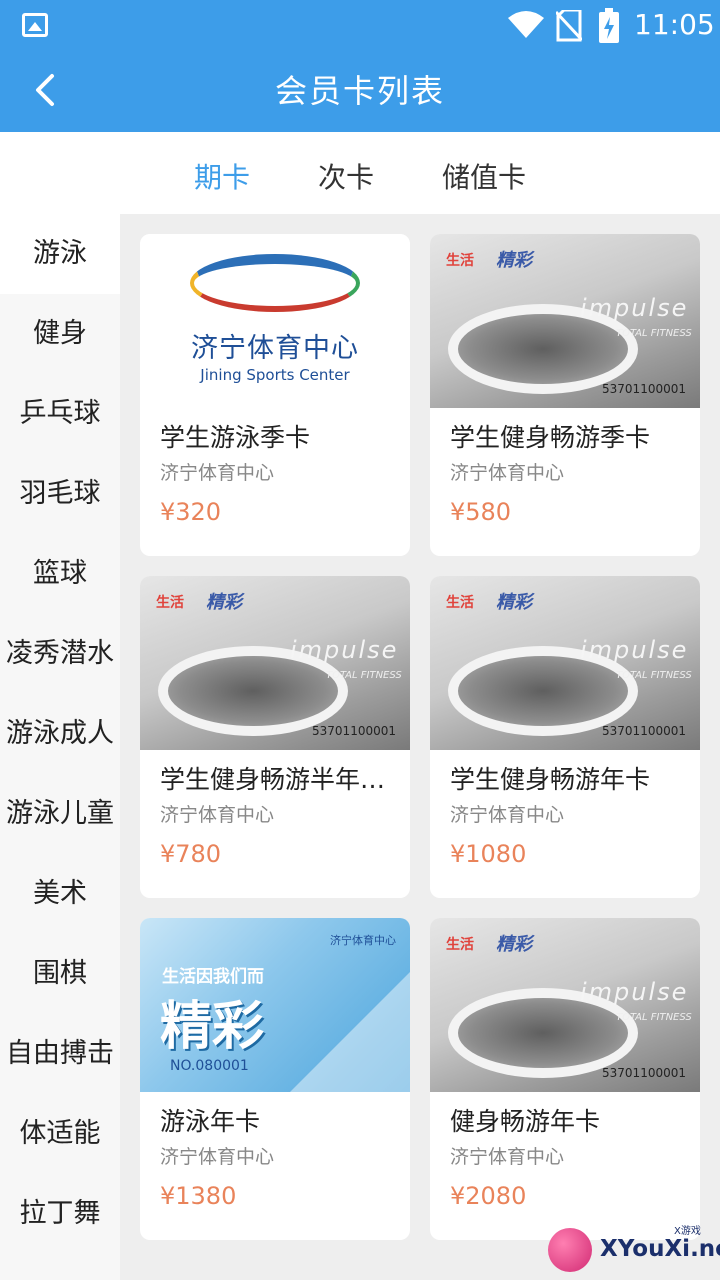  I want to click on status-bar: 11:05, so click(360, 26).